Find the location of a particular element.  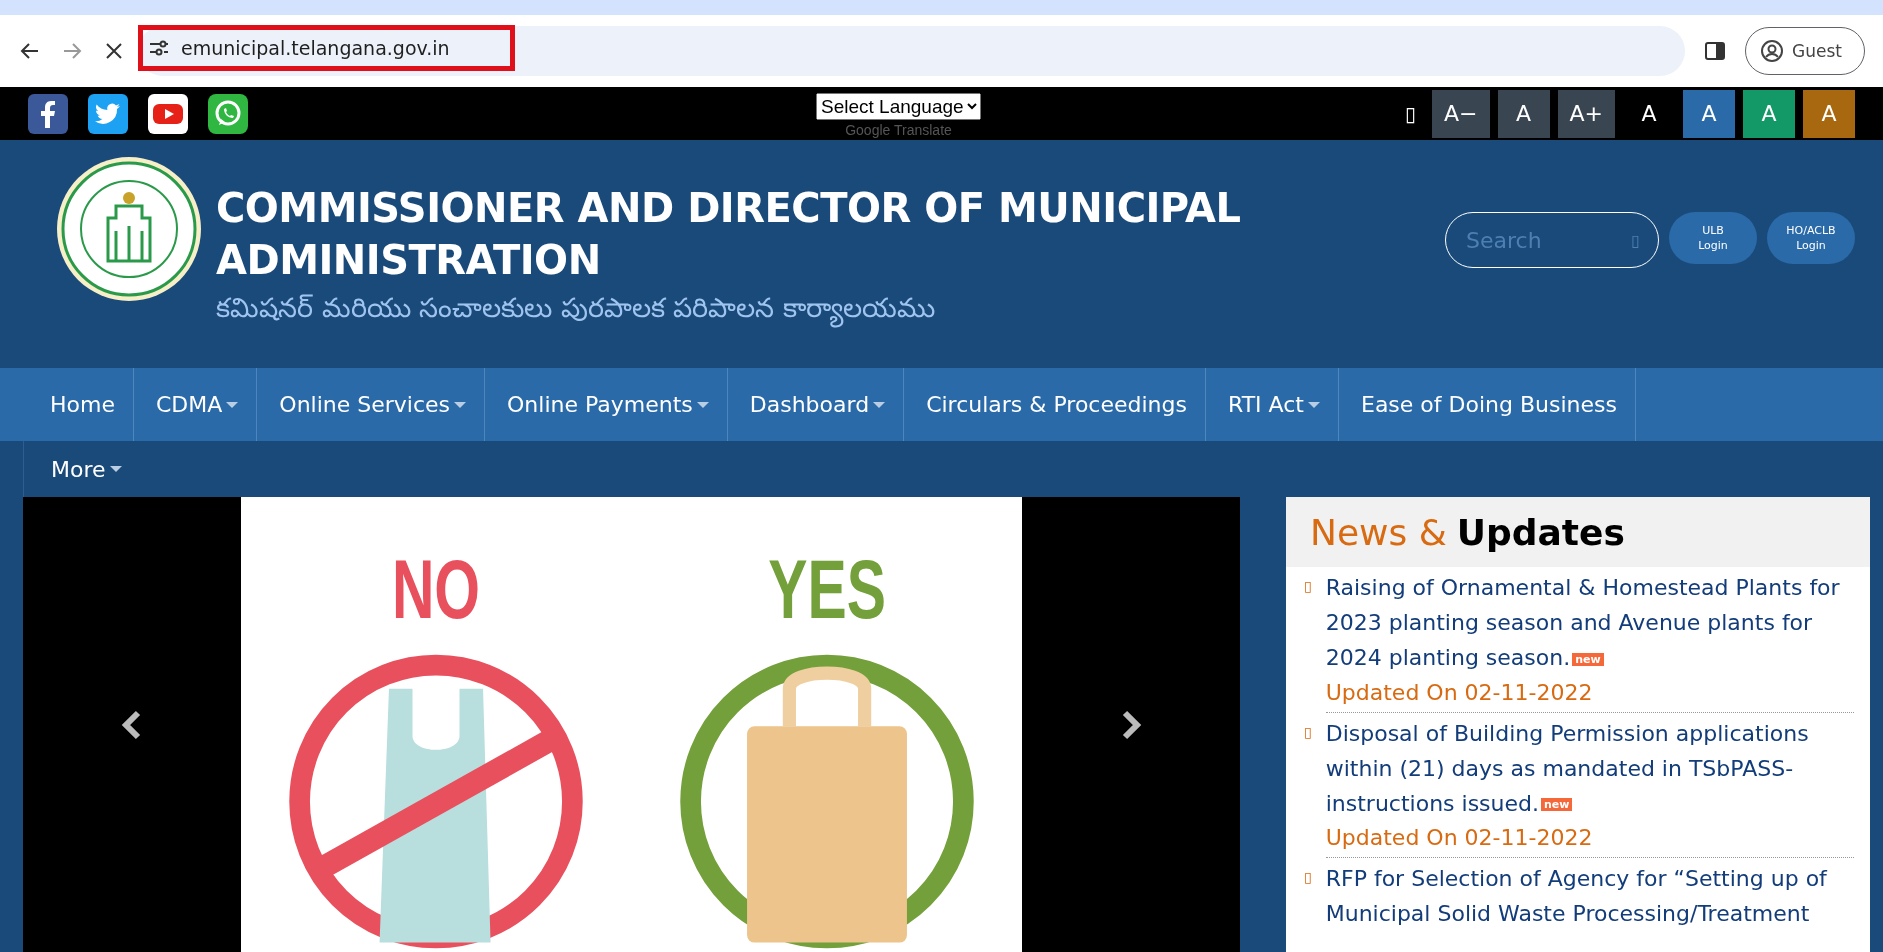

translate-credit: Google Translate is located at coordinates (898, 130).